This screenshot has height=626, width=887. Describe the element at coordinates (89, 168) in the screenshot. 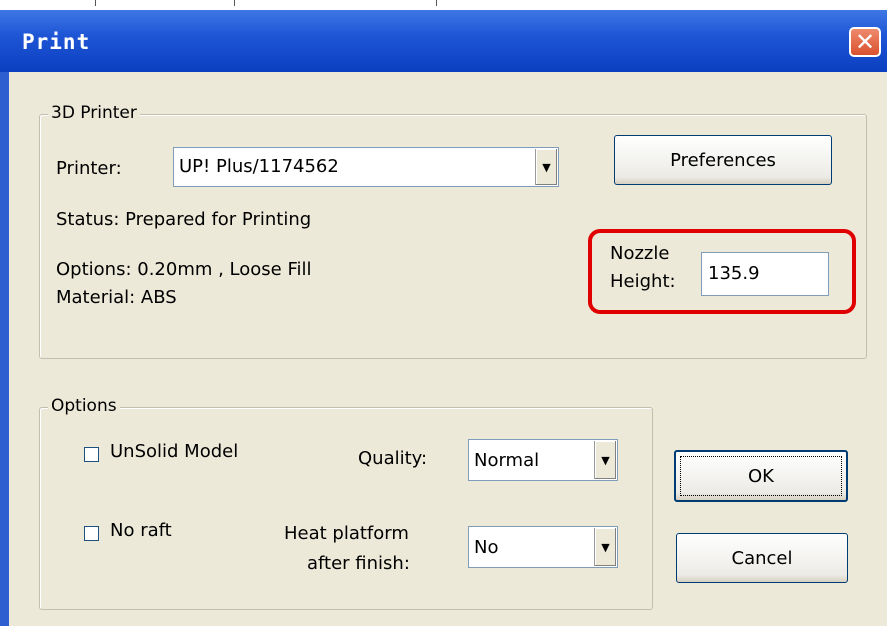

I see `printer-label: Printer:` at that location.